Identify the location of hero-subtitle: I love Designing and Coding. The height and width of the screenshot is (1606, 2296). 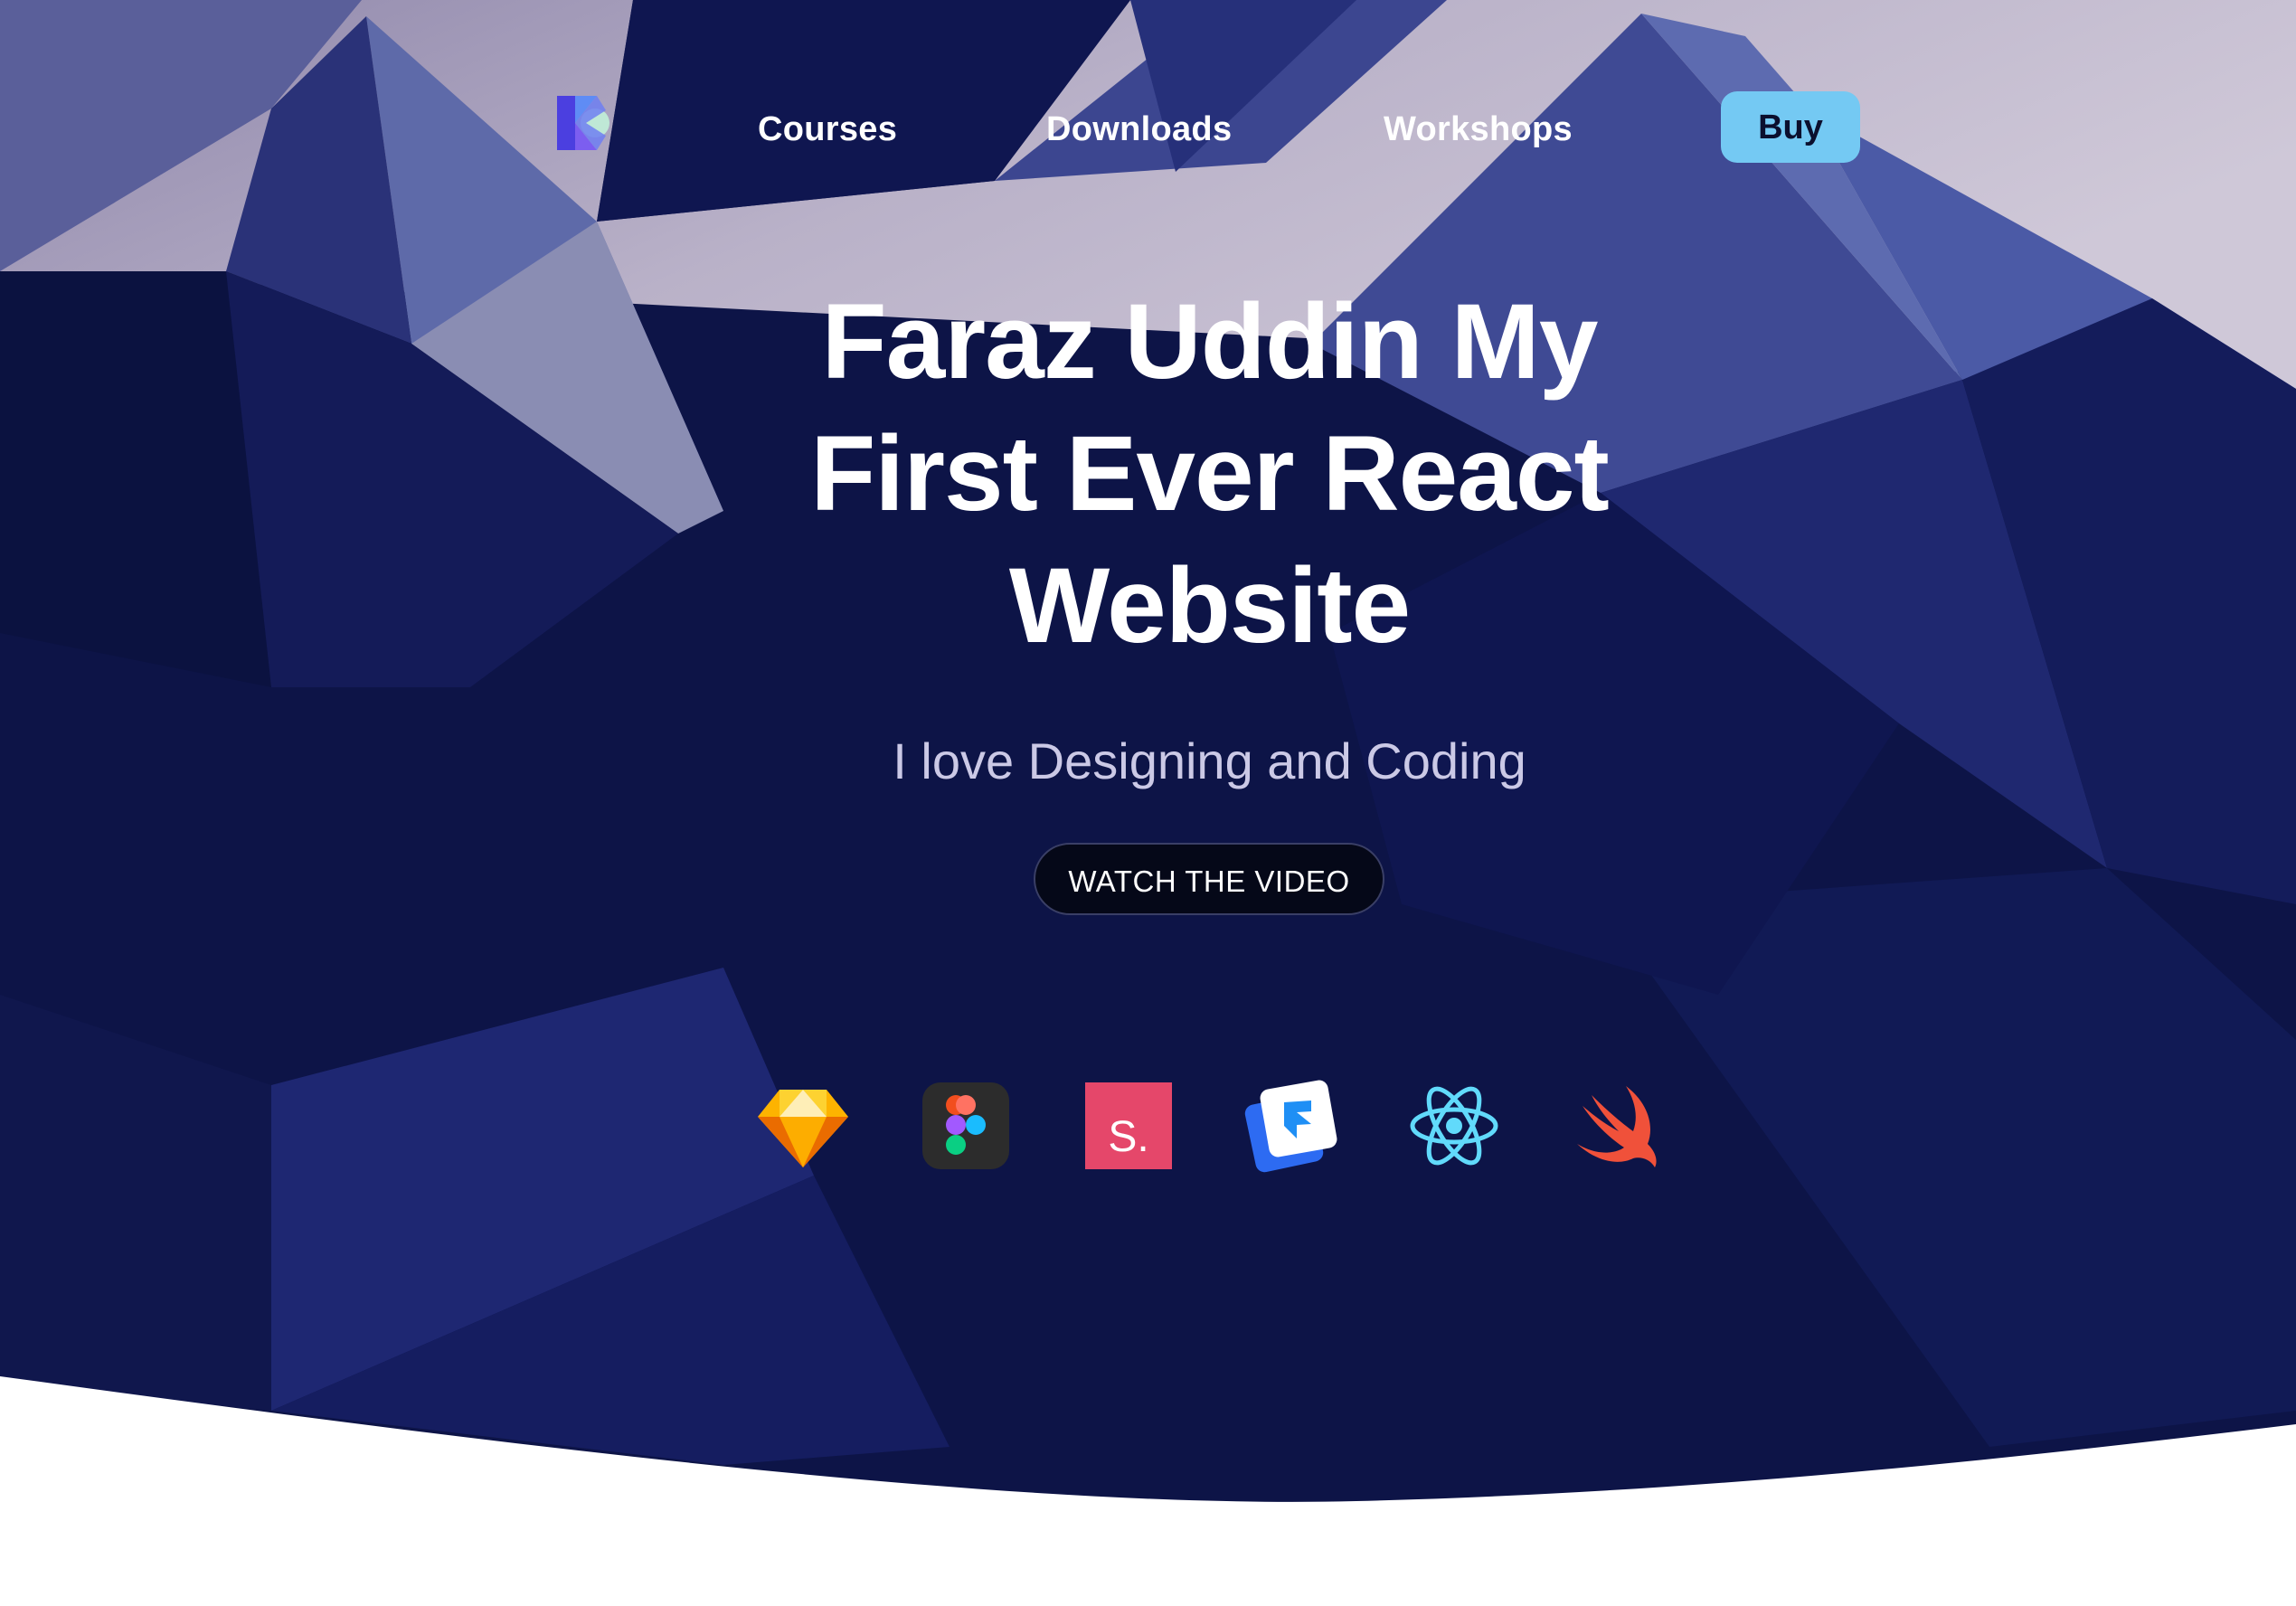
(1210, 760).